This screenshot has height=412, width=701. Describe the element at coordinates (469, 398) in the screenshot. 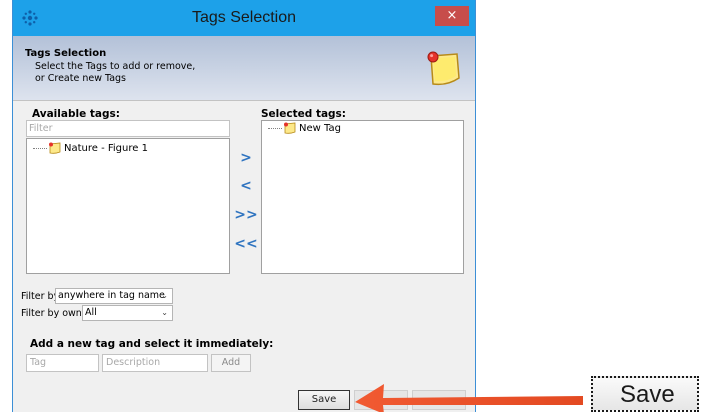

I see `pointer-arrow-icon` at that location.